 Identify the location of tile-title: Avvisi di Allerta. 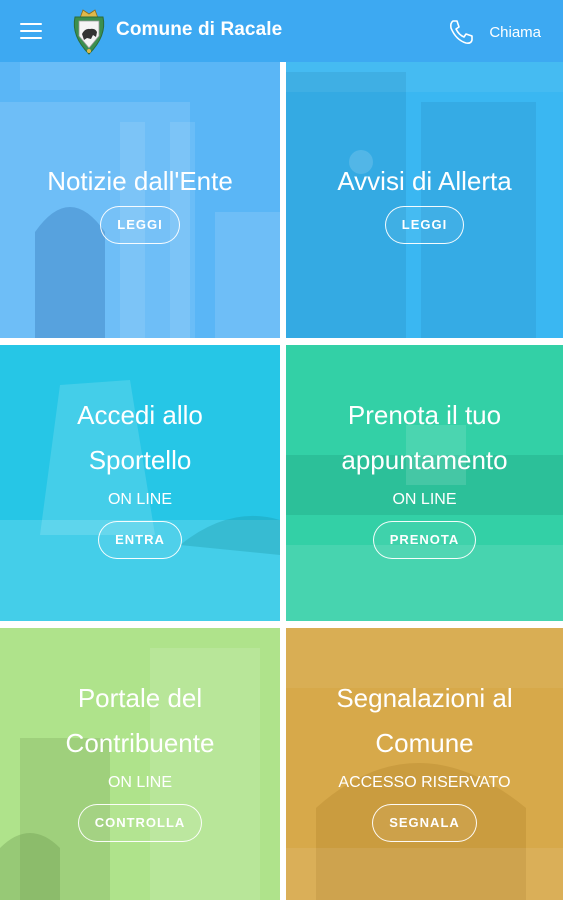
(424, 181).